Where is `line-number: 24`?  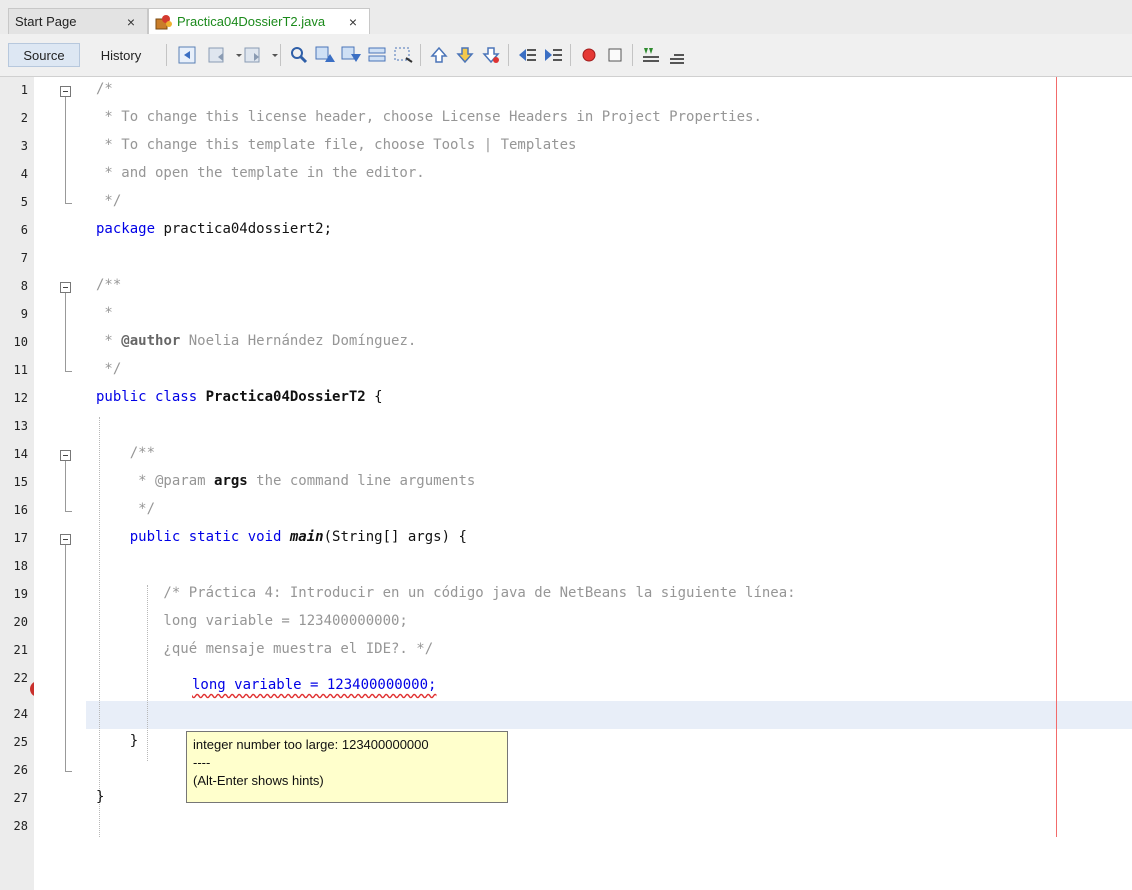 line-number: 24 is located at coordinates (20, 714).